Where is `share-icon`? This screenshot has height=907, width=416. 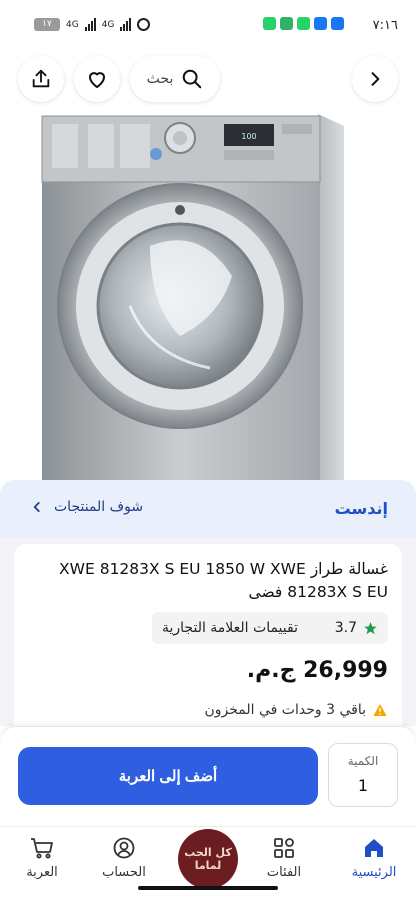 share-icon is located at coordinates (41, 78).